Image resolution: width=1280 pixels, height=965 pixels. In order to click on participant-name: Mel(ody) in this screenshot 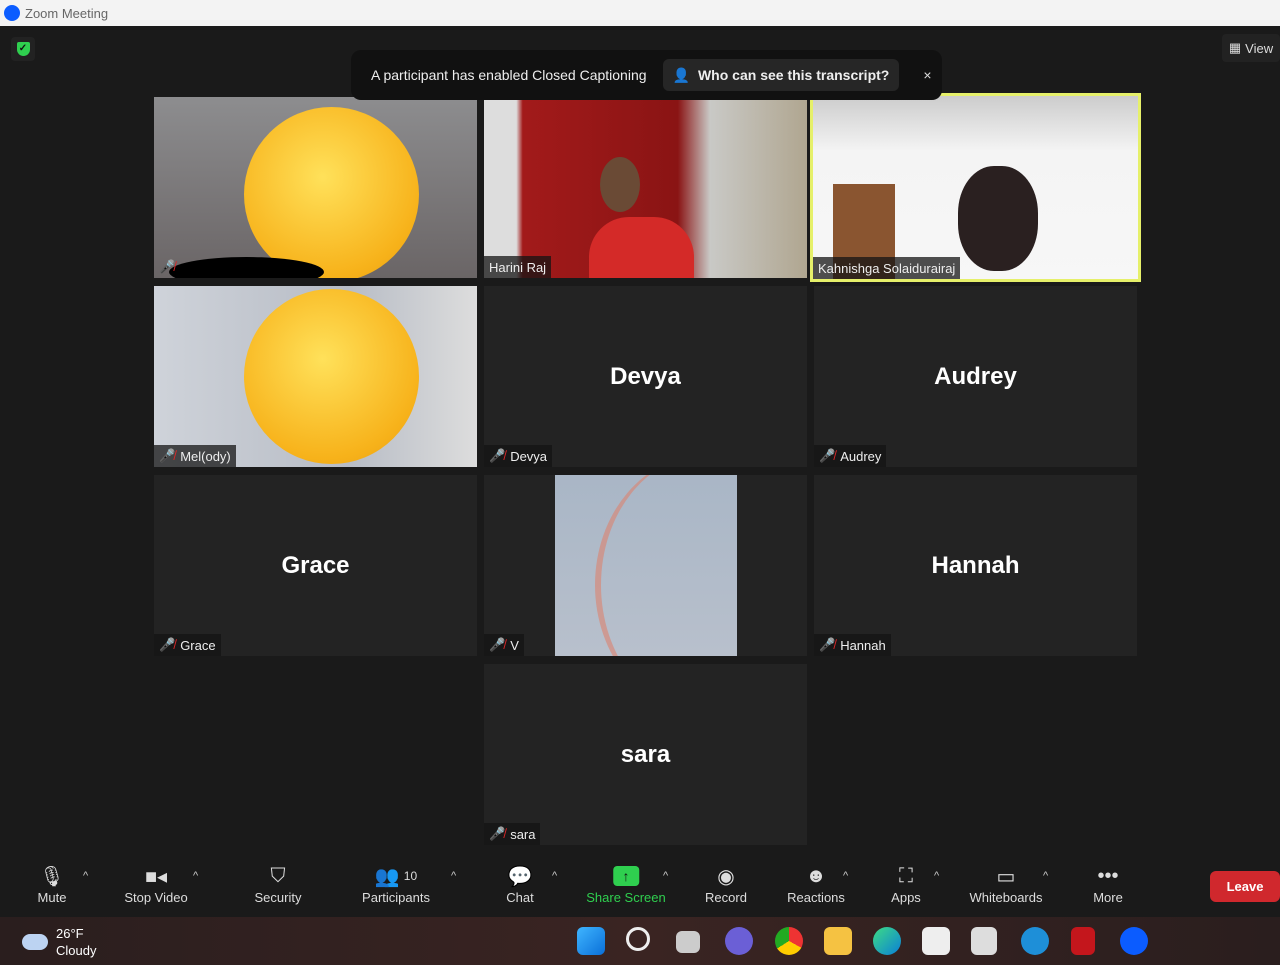, I will do `click(205, 456)`.